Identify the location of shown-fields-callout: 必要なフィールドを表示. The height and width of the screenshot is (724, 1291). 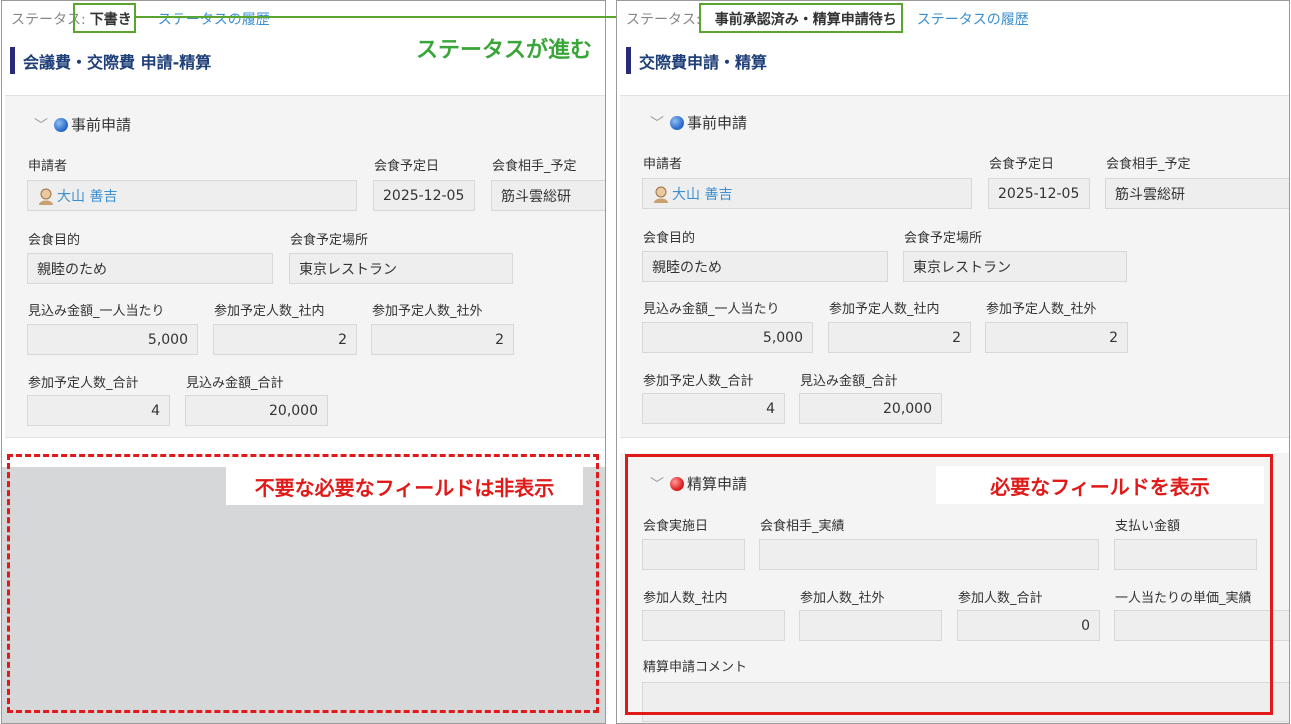
(1100, 485).